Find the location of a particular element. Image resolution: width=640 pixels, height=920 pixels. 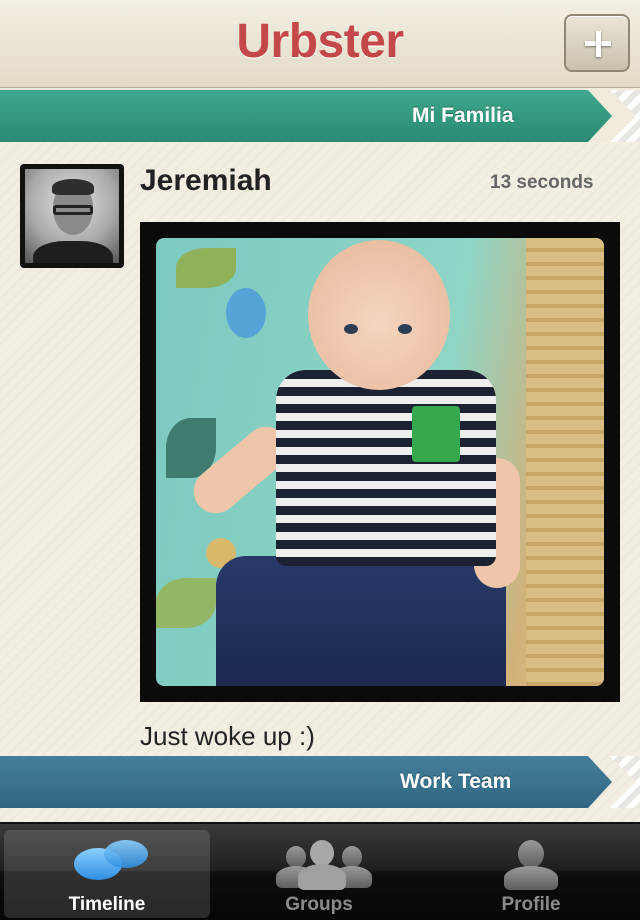

person-icon is located at coordinates (531, 862).